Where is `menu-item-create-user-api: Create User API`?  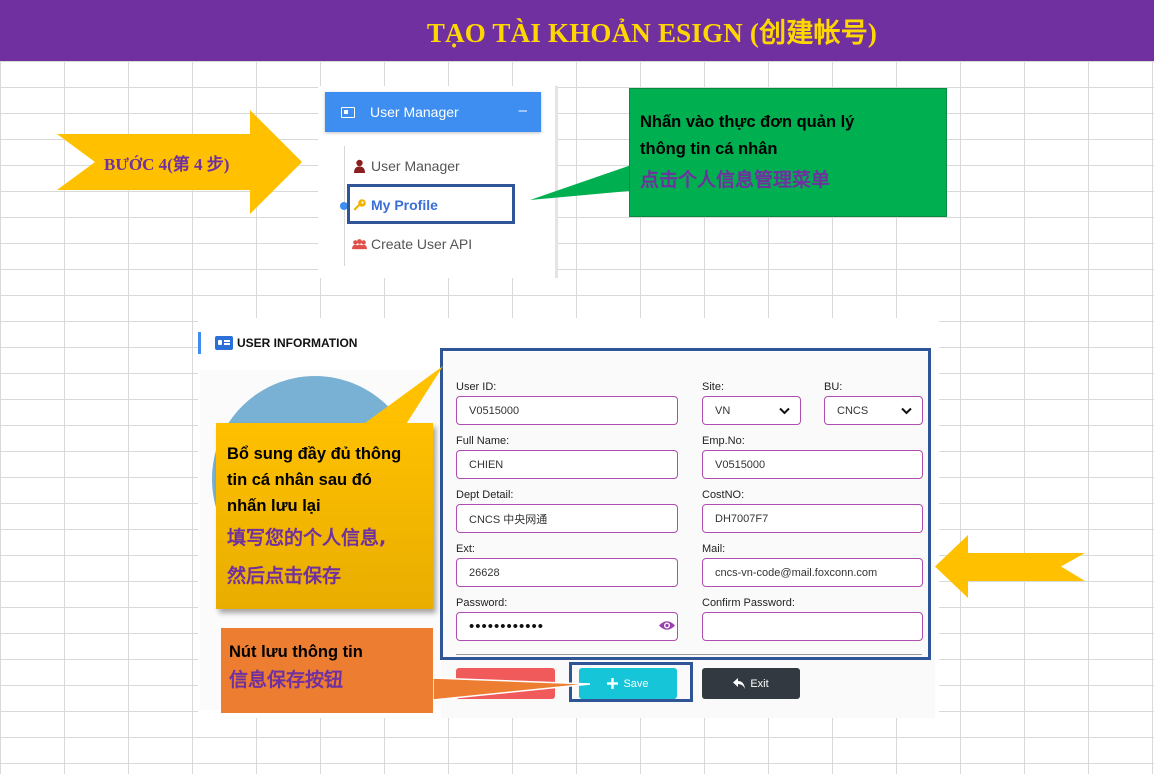
menu-item-create-user-api: Create User API is located at coordinates (412, 244).